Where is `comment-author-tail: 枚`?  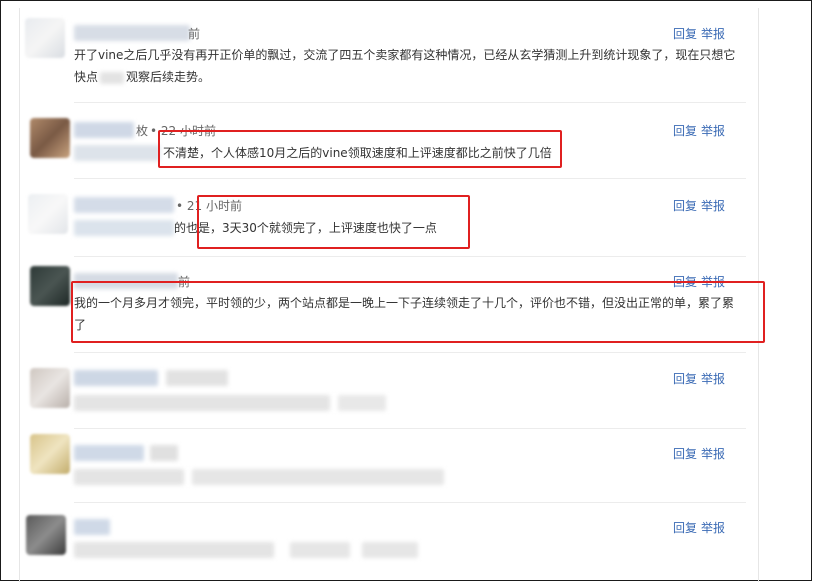 comment-author-tail: 枚 is located at coordinates (142, 131).